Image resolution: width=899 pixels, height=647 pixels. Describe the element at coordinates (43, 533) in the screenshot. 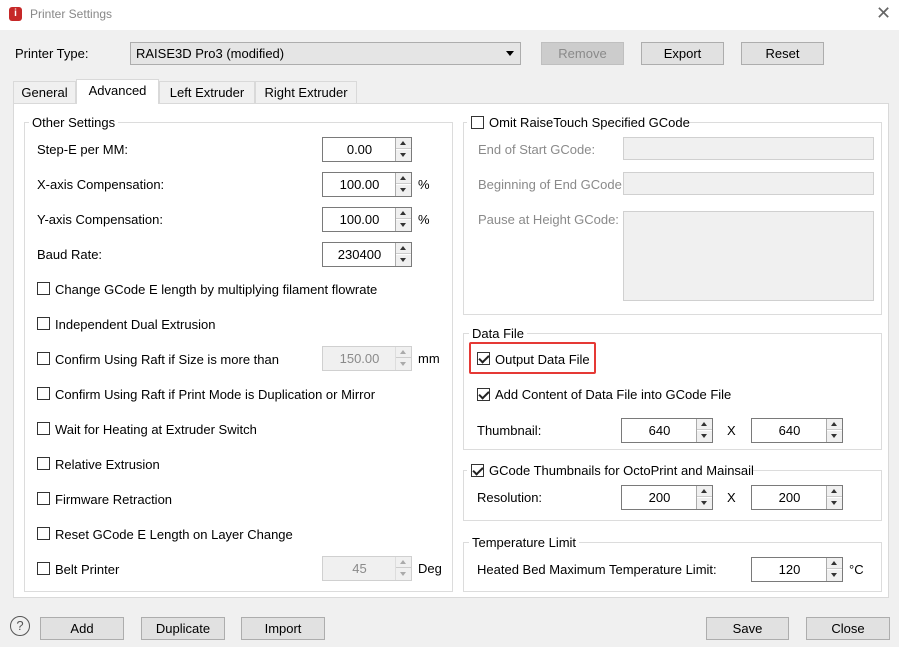

I see `reset-gcode-e-checkbox` at that location.